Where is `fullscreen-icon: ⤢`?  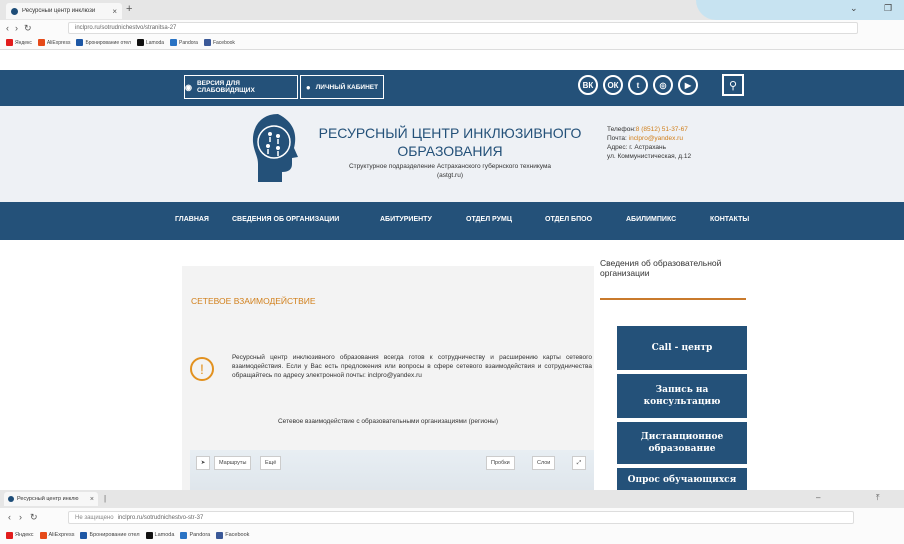
fullscreen-icon: ⤢ is located at coordinates (579, 463).